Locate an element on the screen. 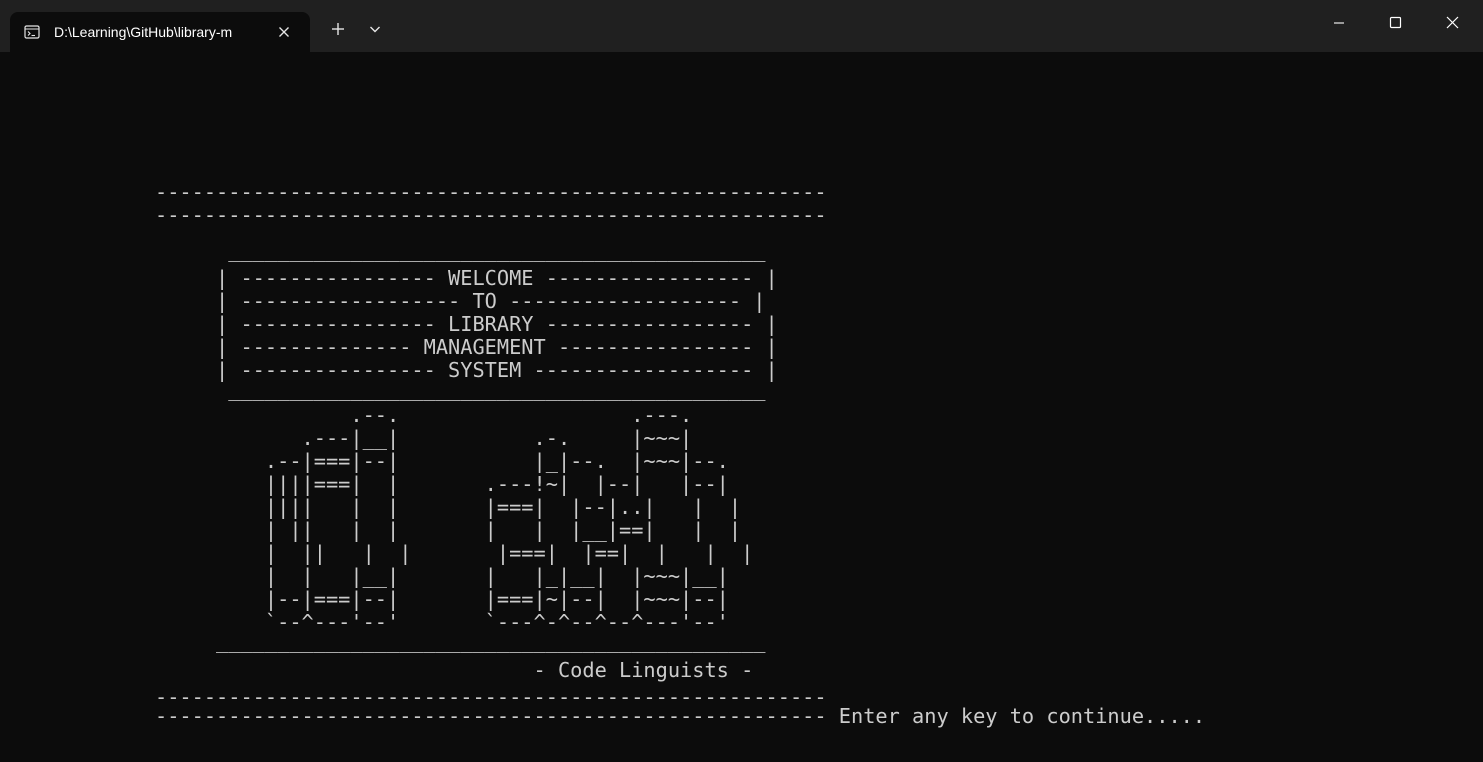 The width and height of the screenshot is (1483, 762). title-bar: D:\Learning\GitHub\library-m is located at coordinates (741, 26).